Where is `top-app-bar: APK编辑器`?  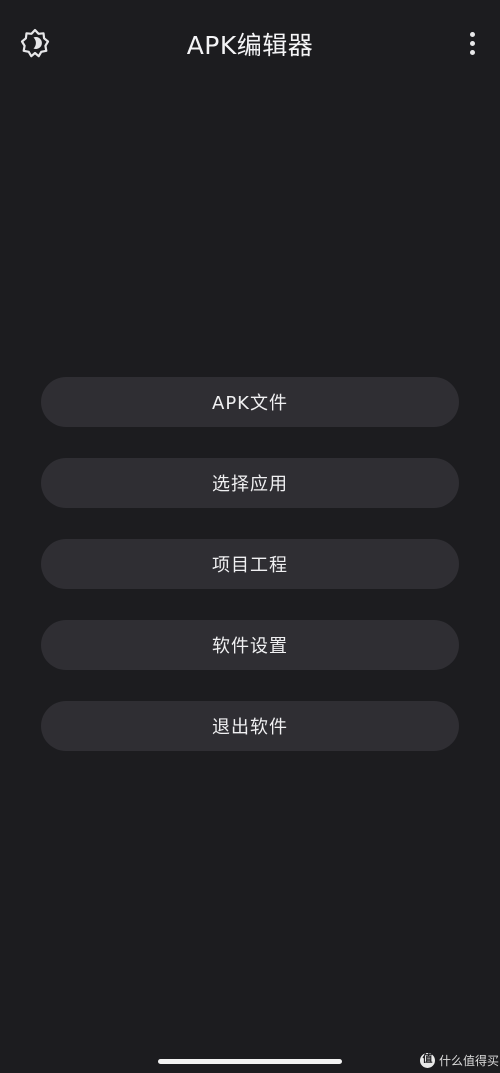 top-app-bar: APK编辑器 is located at coordinates (250, 42).